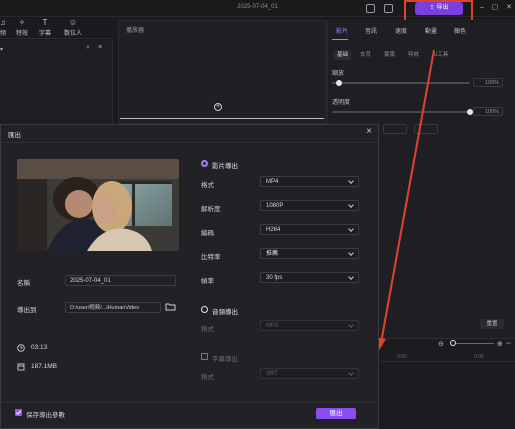 The height and width of the screenshot is (429, 515). What do you see at coordinates (369, 132) in the screenshot?
I see `close-icon: ×` at bounding box center [369, 132].